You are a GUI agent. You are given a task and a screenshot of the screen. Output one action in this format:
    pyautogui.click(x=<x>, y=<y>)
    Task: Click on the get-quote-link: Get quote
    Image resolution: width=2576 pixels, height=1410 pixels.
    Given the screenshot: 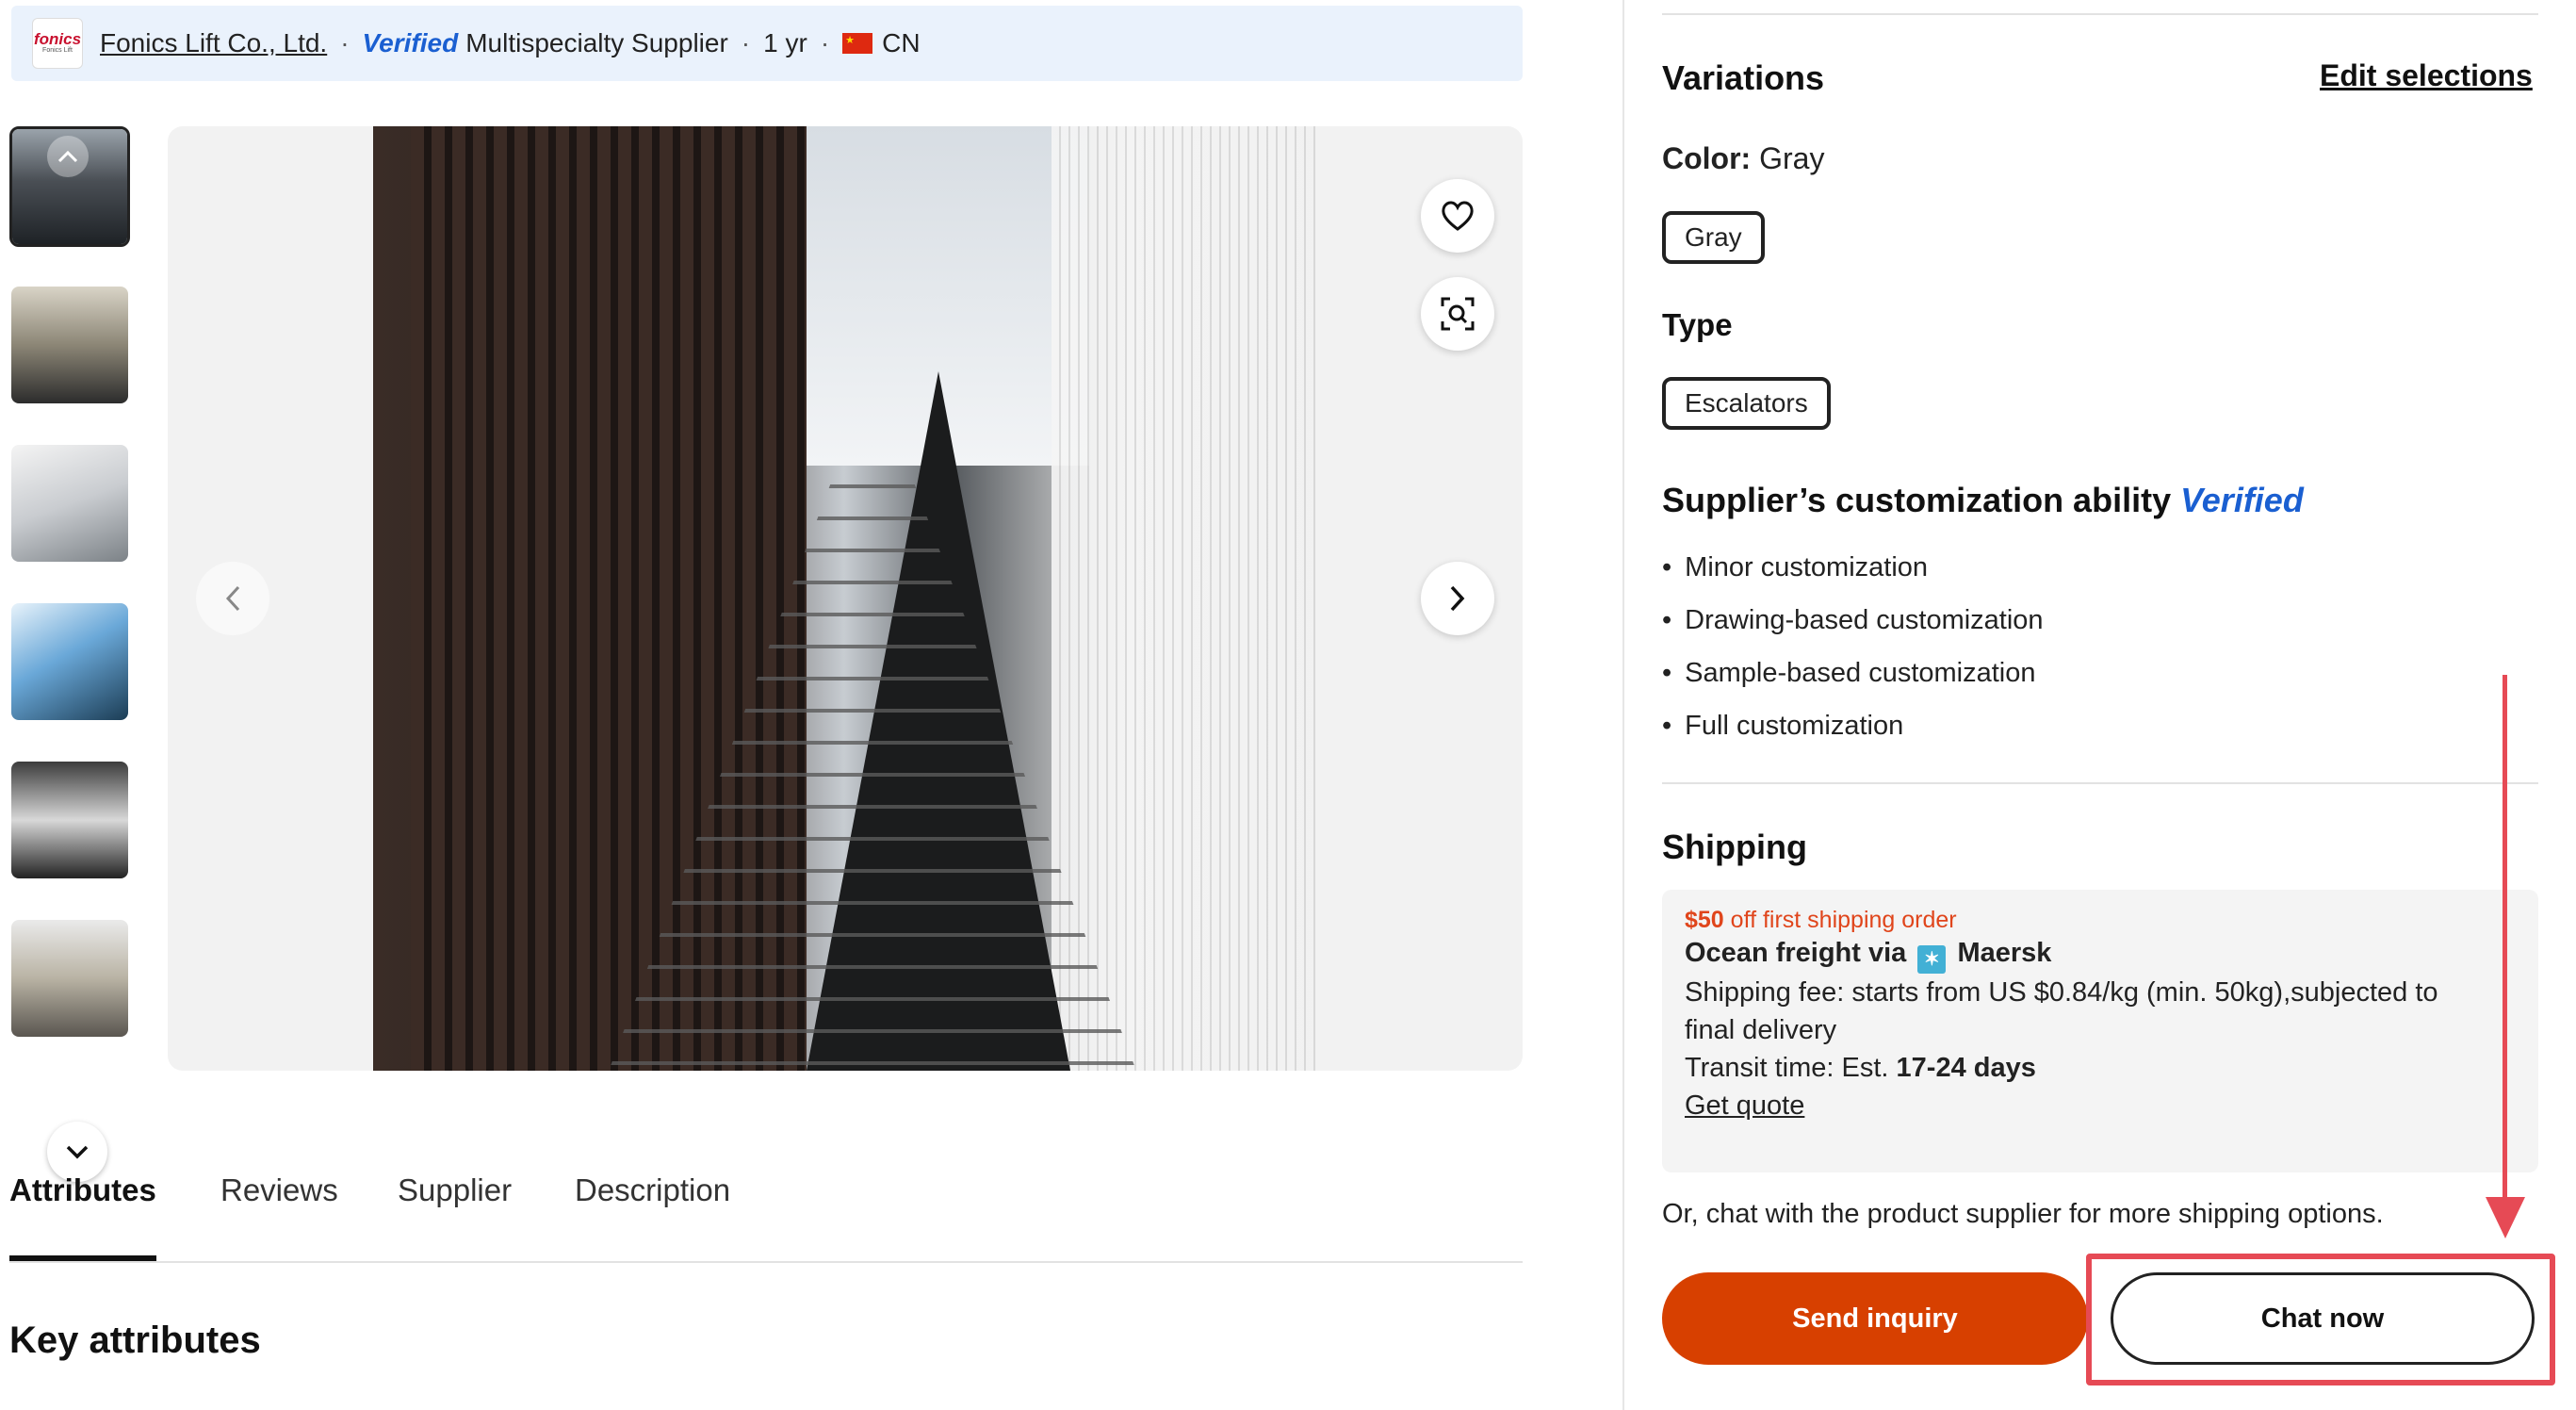 What is the action you would take?
    pyautogui.click(x=2100, y=1105)
    